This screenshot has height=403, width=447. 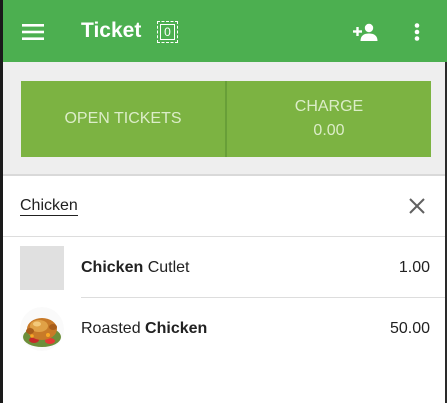 I want to click on item-name: Chicken Cutlet, so click(x=135, y=268).